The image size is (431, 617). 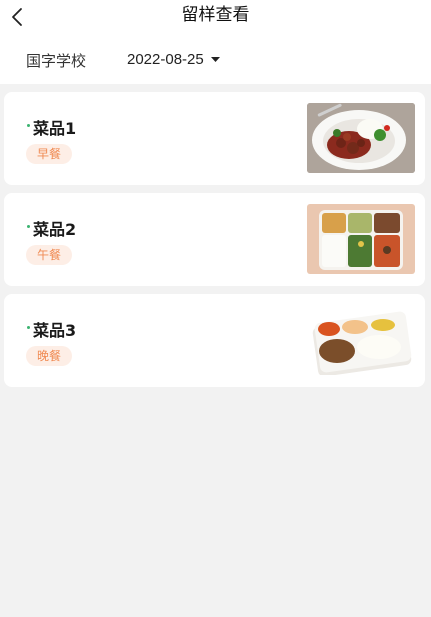 What do you see at coordinates (215, 15) in the screenshot?
I see `page-title: 留样查看` at bounding box center [215, 15].